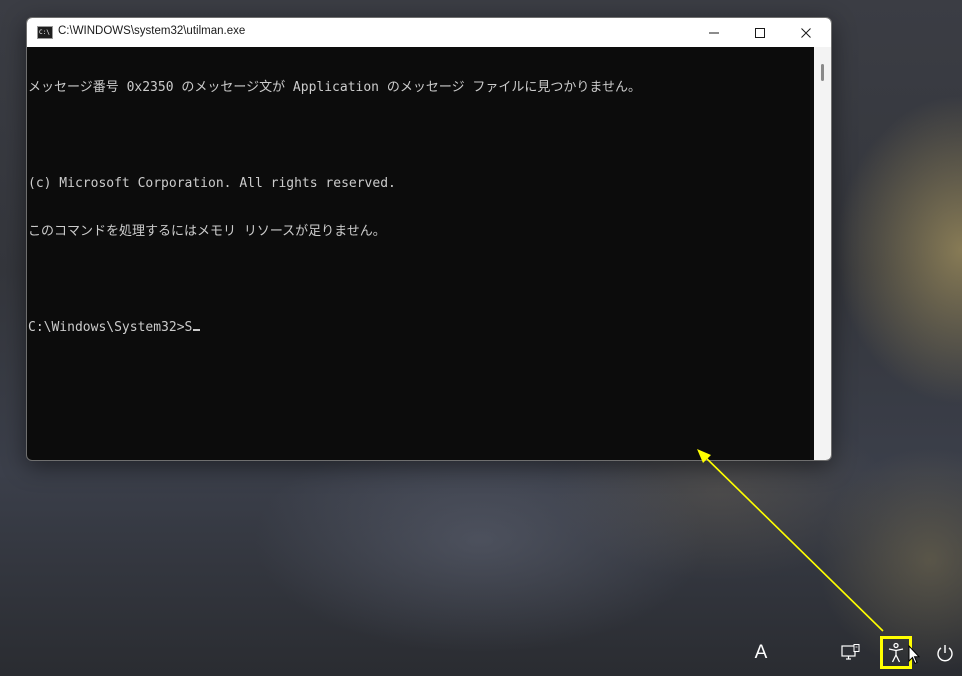  I want to click on minimize-button, so click(714, 32).